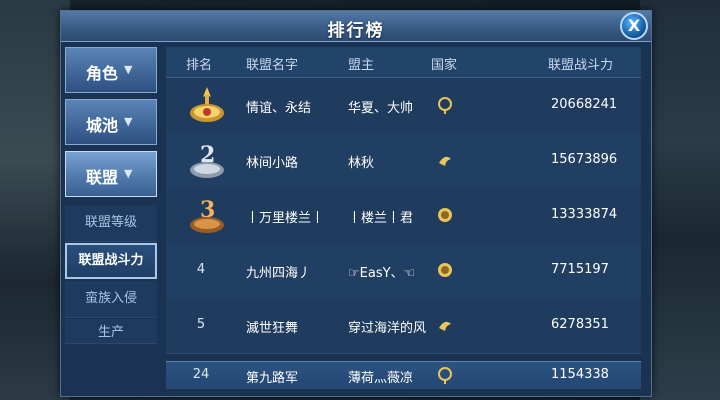 The width and height of the screenshot is (720, 400). I want to click on header-alliance-name: 联盟名字, so click(272, 65).